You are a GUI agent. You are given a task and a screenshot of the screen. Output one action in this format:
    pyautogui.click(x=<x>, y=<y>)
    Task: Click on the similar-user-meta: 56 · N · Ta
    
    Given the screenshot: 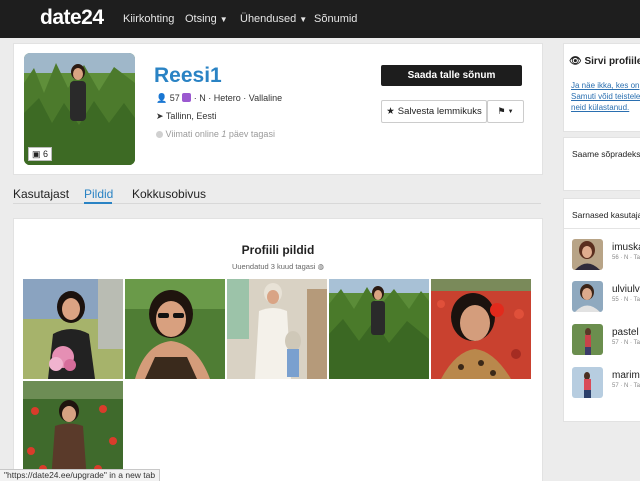 What is the action you would take?
    pyautogui.click(x=626, y=258)
    